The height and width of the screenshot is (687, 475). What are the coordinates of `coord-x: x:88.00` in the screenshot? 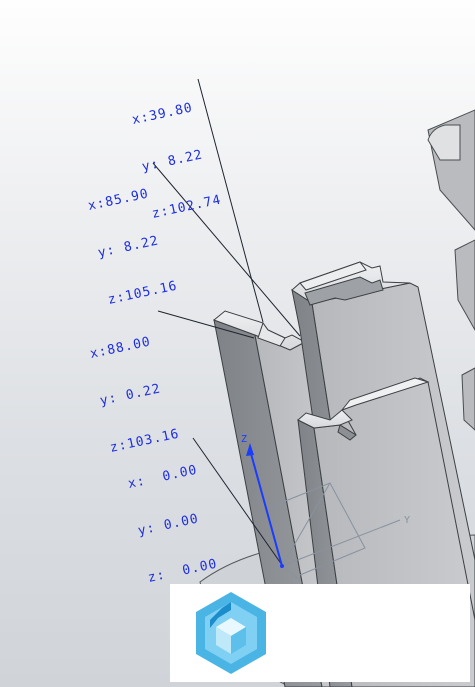 It's located at (120, 348).